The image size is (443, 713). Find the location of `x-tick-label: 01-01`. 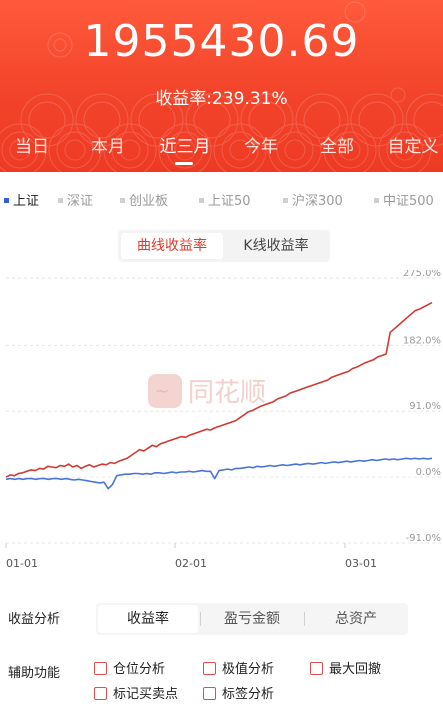

x-tick-label: 01-01 is located at coordinates (22, 563).